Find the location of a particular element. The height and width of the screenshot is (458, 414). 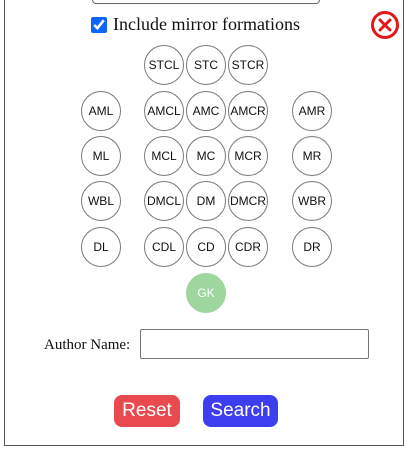

position-mc: MC is located at coordinates (206, 156).